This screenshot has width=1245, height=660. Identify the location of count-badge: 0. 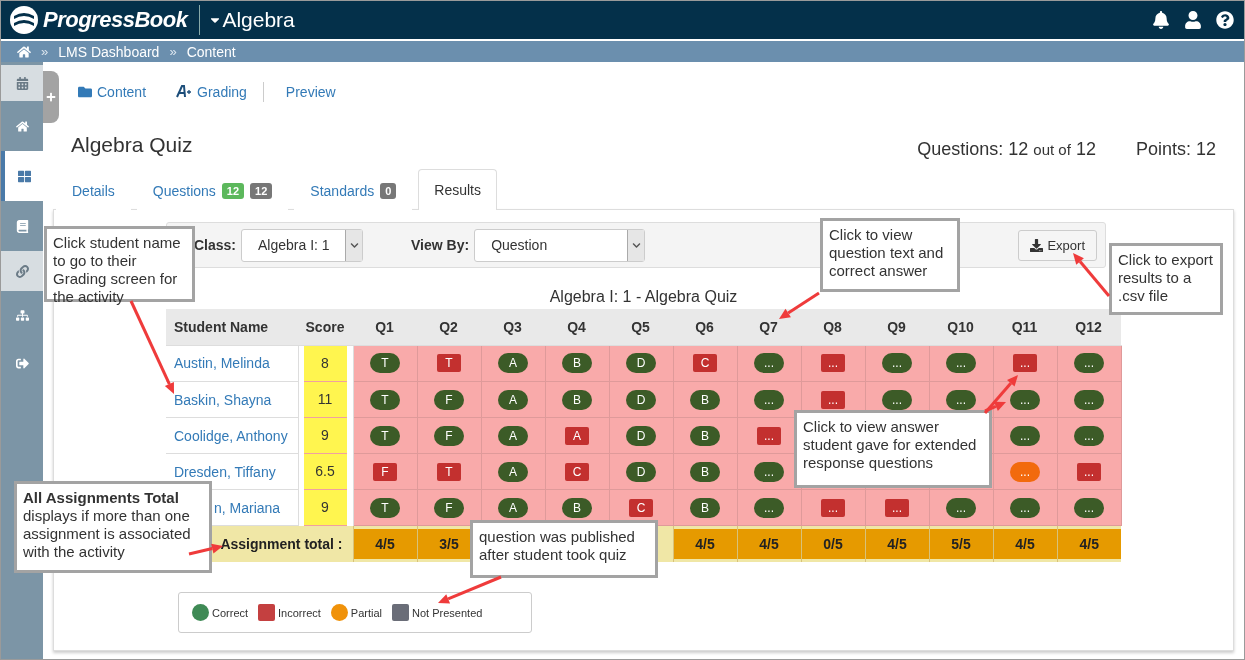
(388, 190).